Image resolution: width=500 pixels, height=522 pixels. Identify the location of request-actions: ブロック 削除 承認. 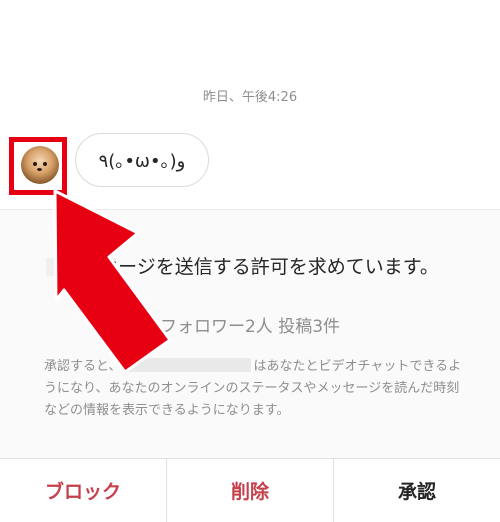
(250, 490).